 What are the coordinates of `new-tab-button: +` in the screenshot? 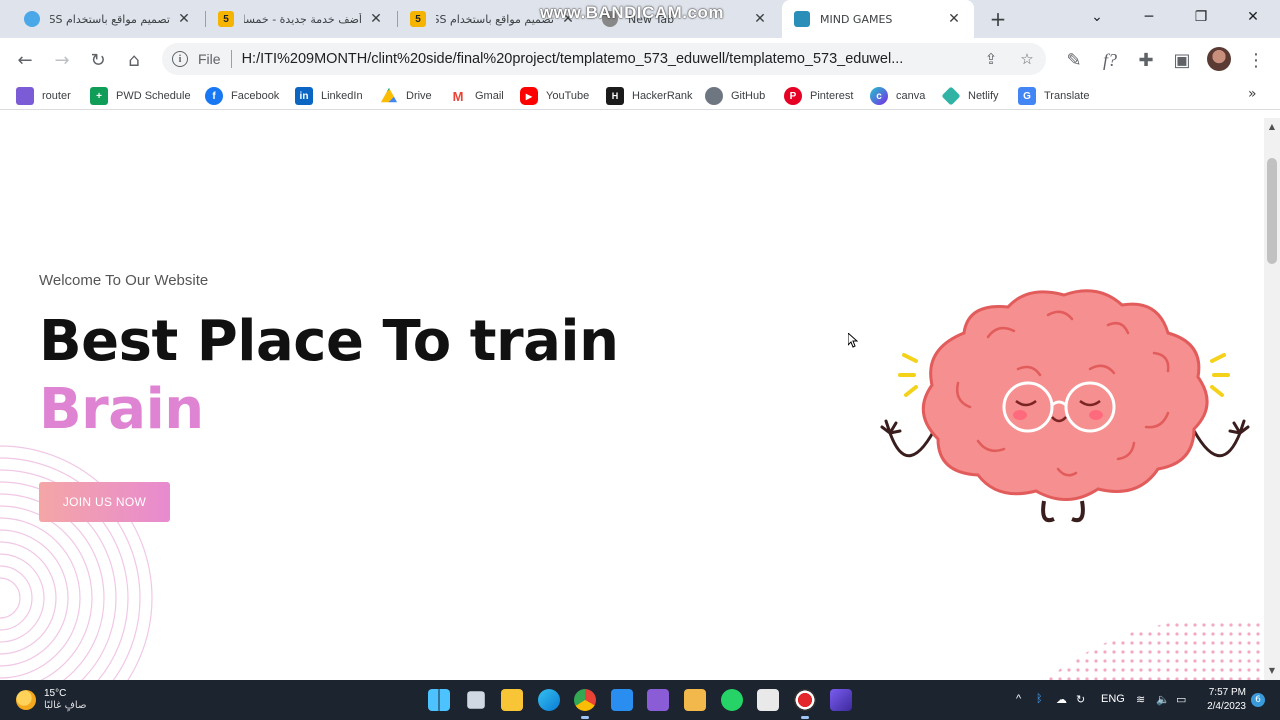 It's located at (998, 19).